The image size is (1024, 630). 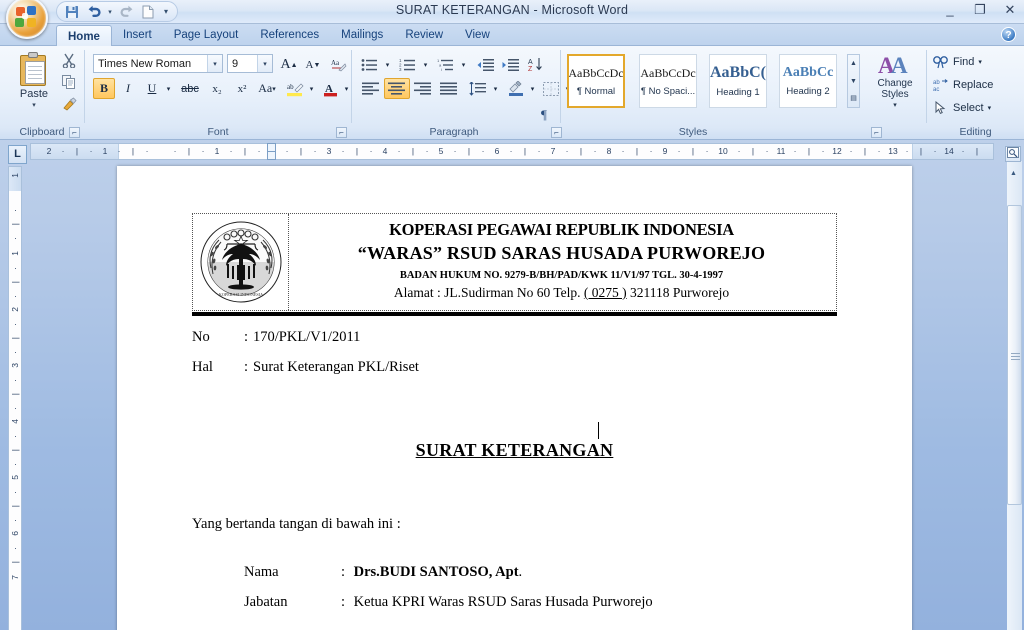 What do you see at coordinates (296, 524) in the screenshot?
I see `intro-paragraph: Yang bertanda tangan di bawah ini :` at bounding box center [296, 524].